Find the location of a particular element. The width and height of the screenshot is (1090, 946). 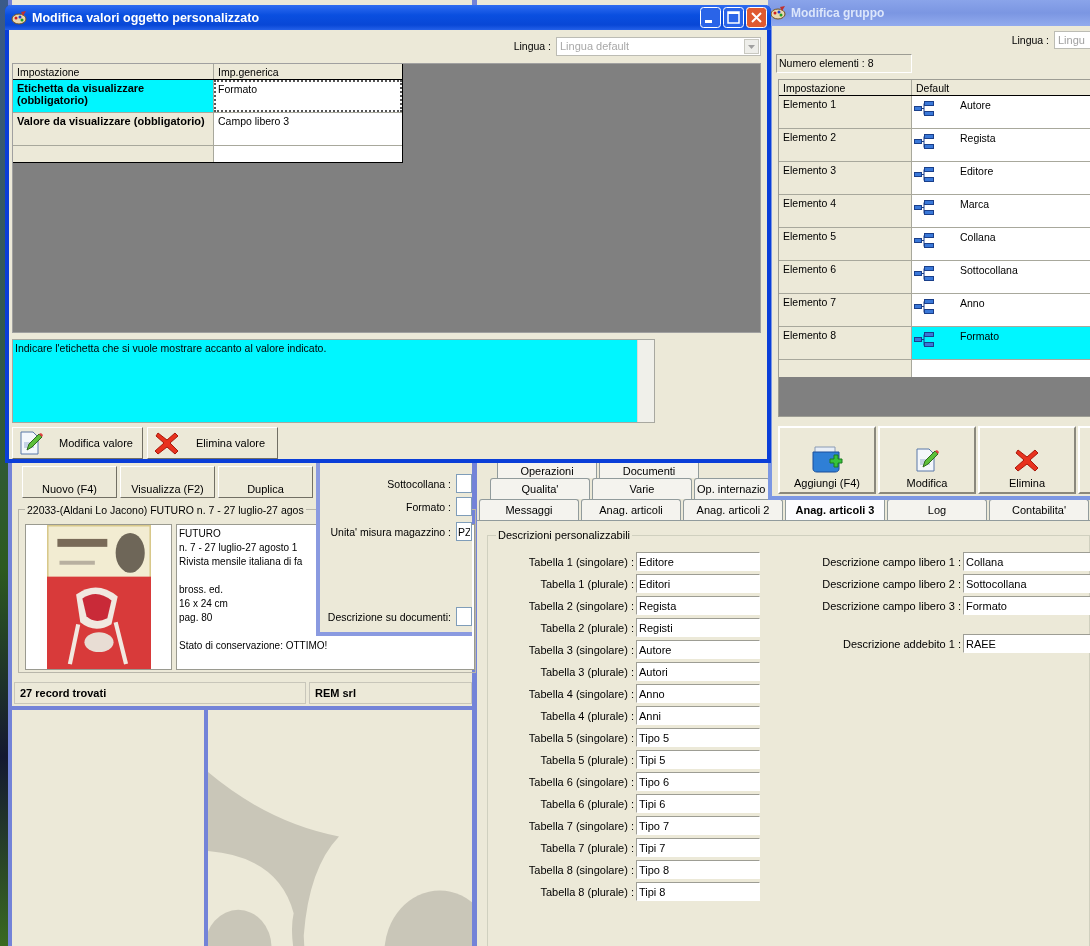

table-cell: Sottocollana is located at coordinates (1001, 277).